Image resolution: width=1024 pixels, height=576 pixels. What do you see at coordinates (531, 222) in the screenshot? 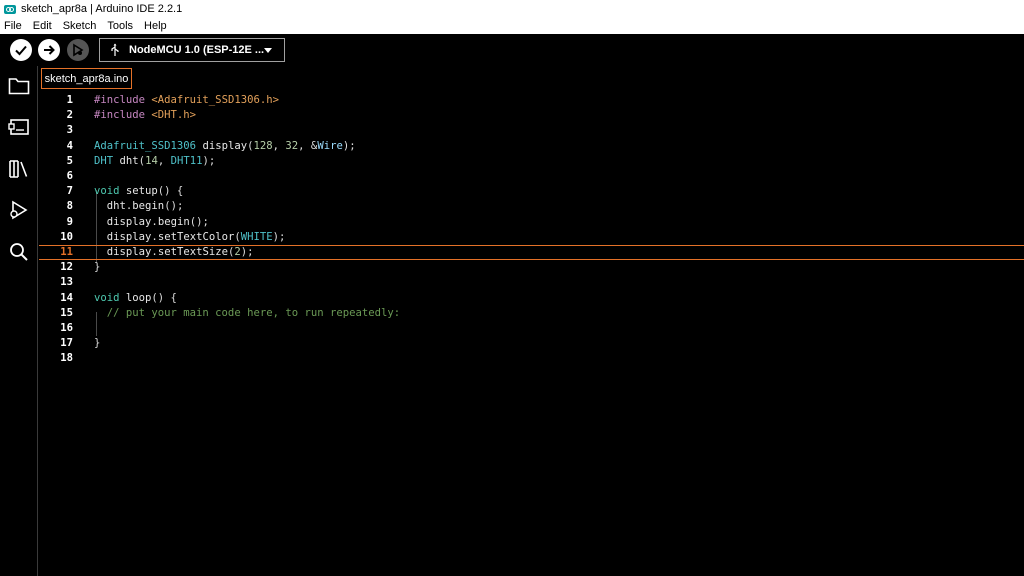
I see `code-line: 9 display.begin();` at bounding box center [531, 222].